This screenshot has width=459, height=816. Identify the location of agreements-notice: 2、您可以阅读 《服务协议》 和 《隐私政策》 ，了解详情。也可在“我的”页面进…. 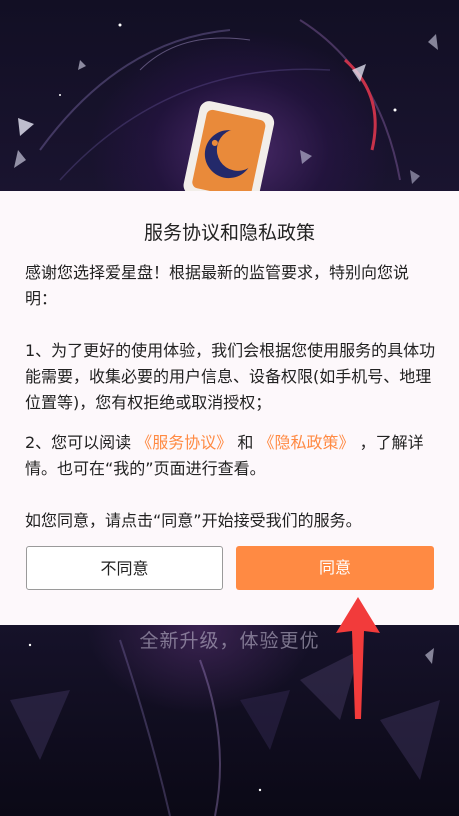
(231, 456).